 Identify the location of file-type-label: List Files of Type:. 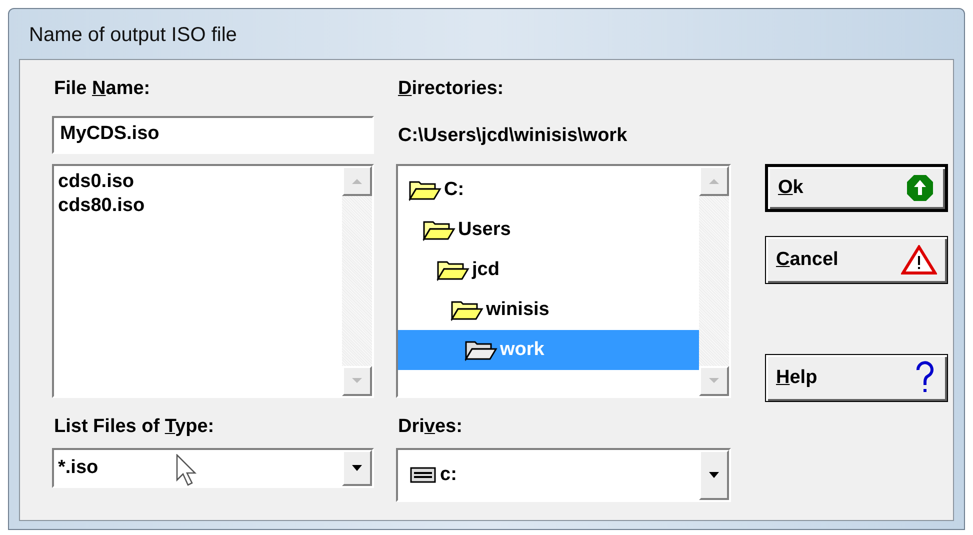
(134, 427).